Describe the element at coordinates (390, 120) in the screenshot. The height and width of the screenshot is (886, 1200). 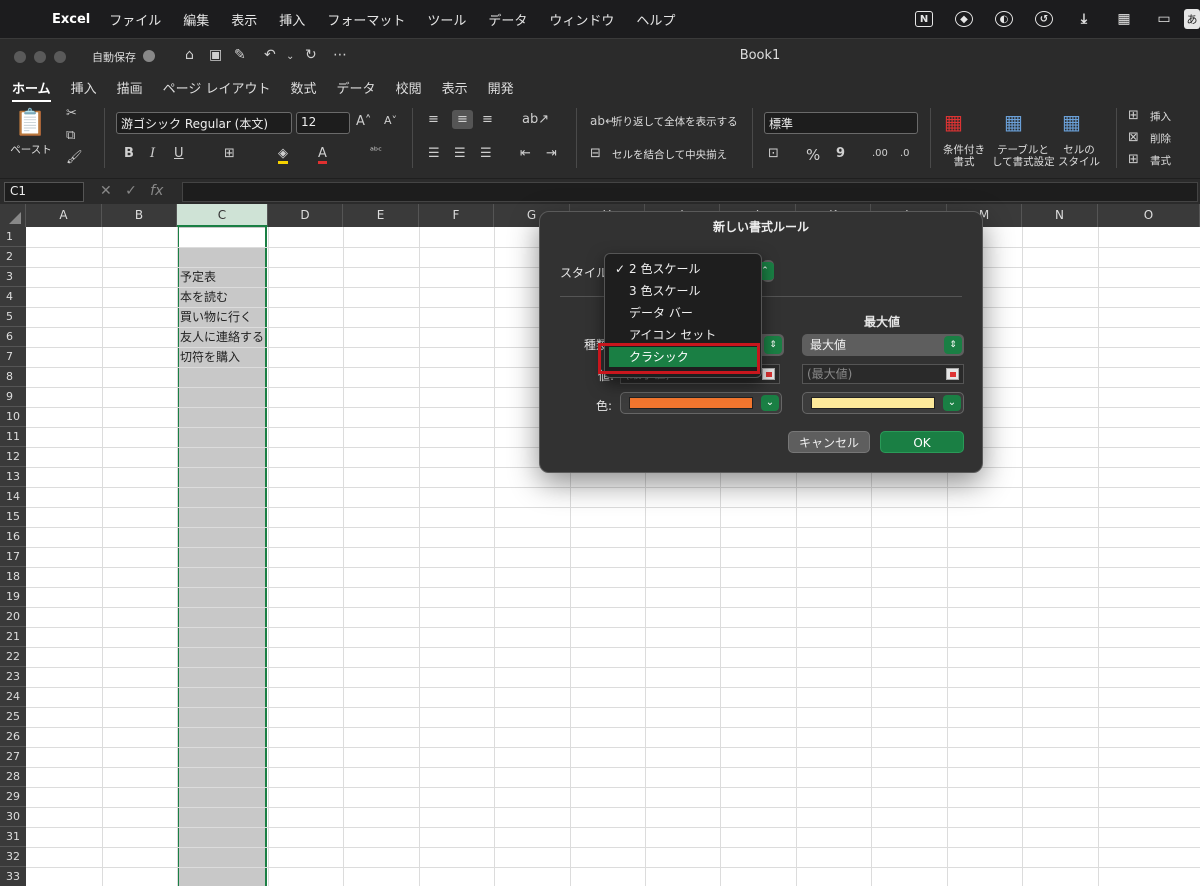
I see `decrease-font-icon: A˅` at that location.